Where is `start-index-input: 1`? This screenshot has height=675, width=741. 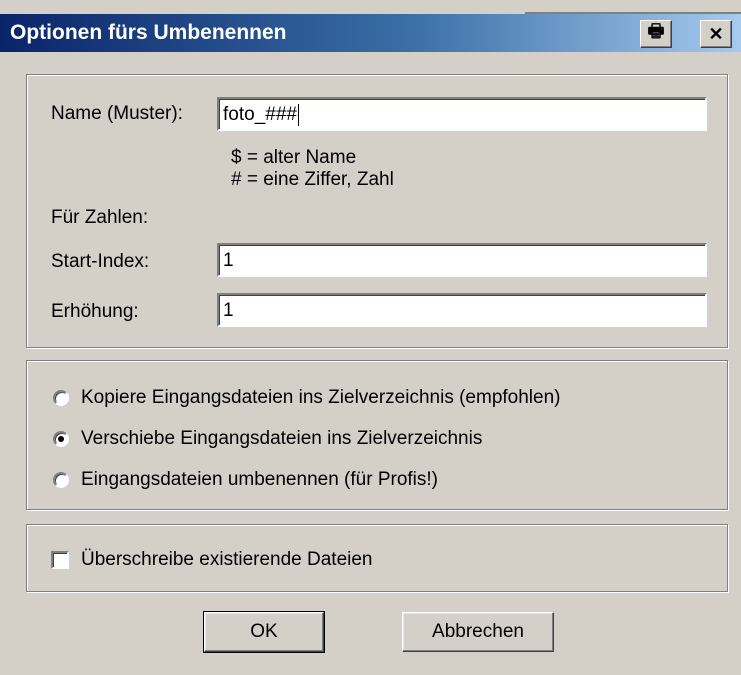
start-index-input: 1 is located at coordinates (462, 260).